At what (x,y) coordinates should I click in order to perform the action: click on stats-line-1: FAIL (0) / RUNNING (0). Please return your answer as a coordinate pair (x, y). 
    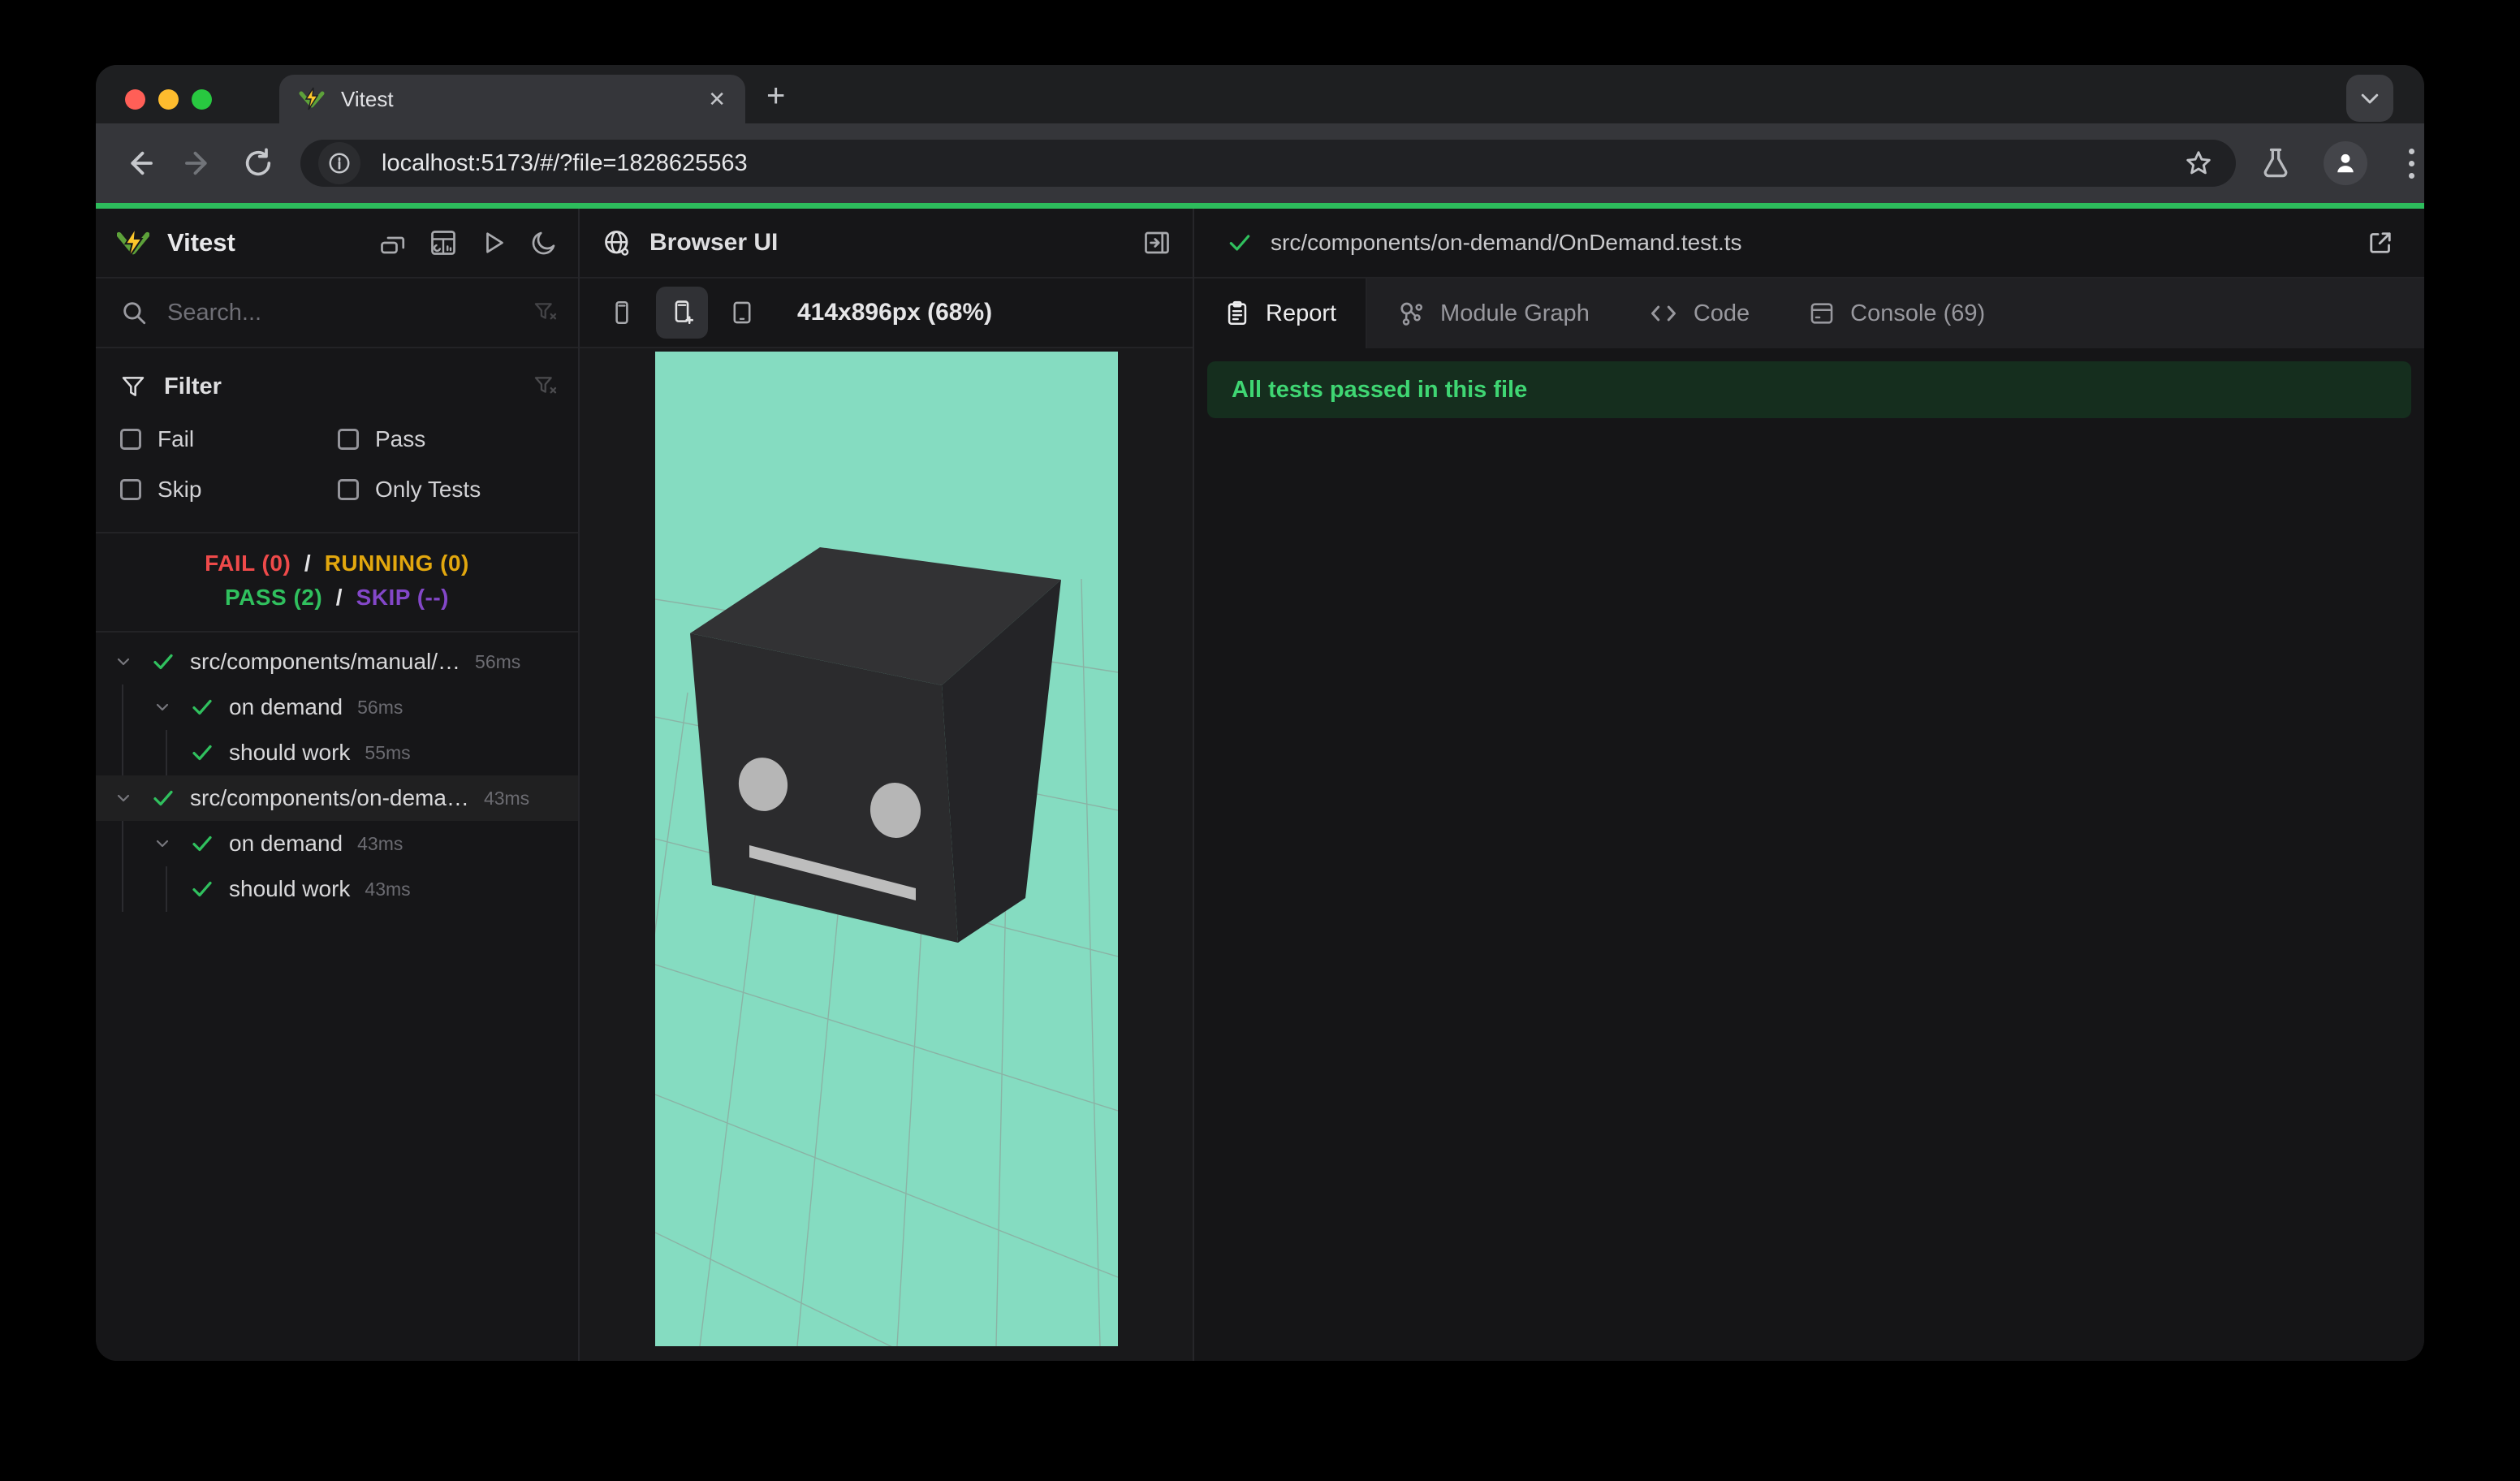
    Looking at the image, I should click on (337, 563).